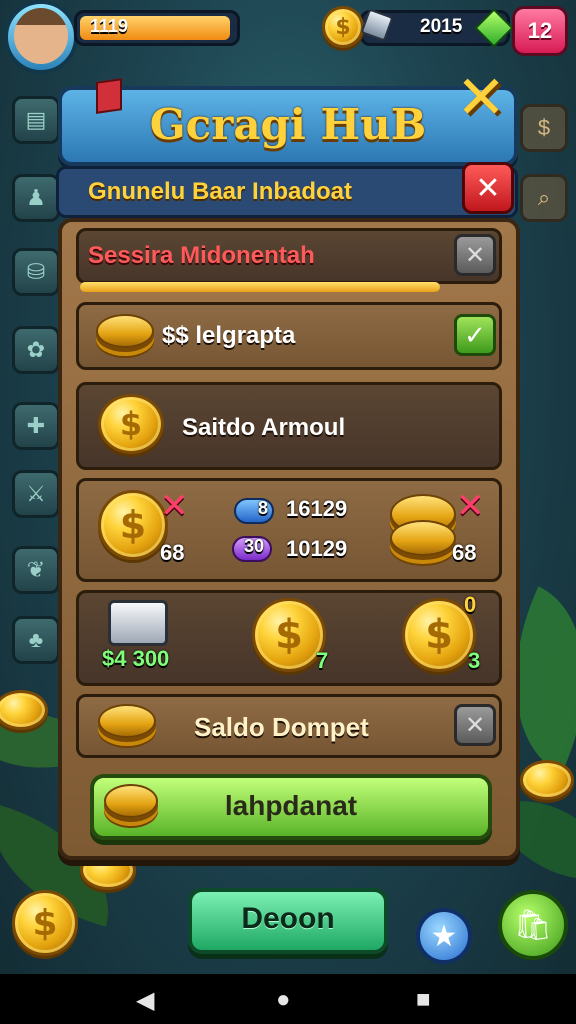  What do you see at coordinates (263, 508) in the screenshot?
I see `pill-1-value: 8` at bounding box center [263, 508].